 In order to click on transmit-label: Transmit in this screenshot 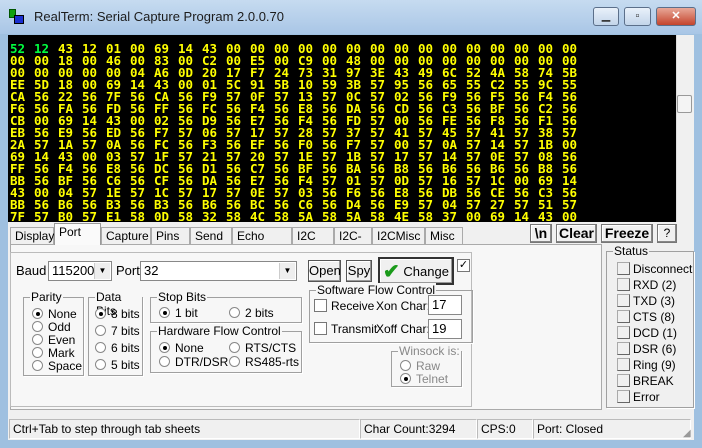, I will do `click(354, 329)`.